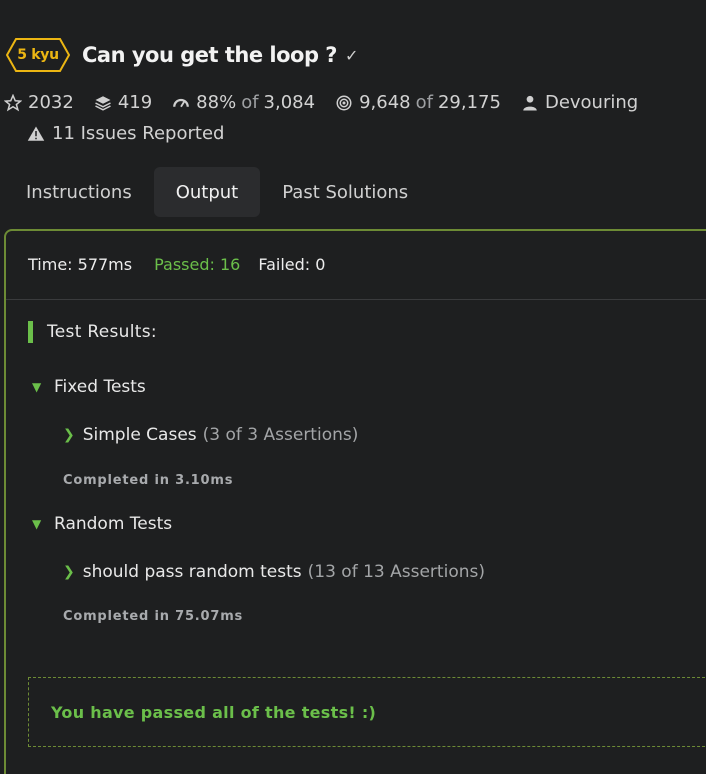 The width and height of the screenshot is (706, 774). I want to click on issues-label: 11 Issues Reported, so click(138, 133).